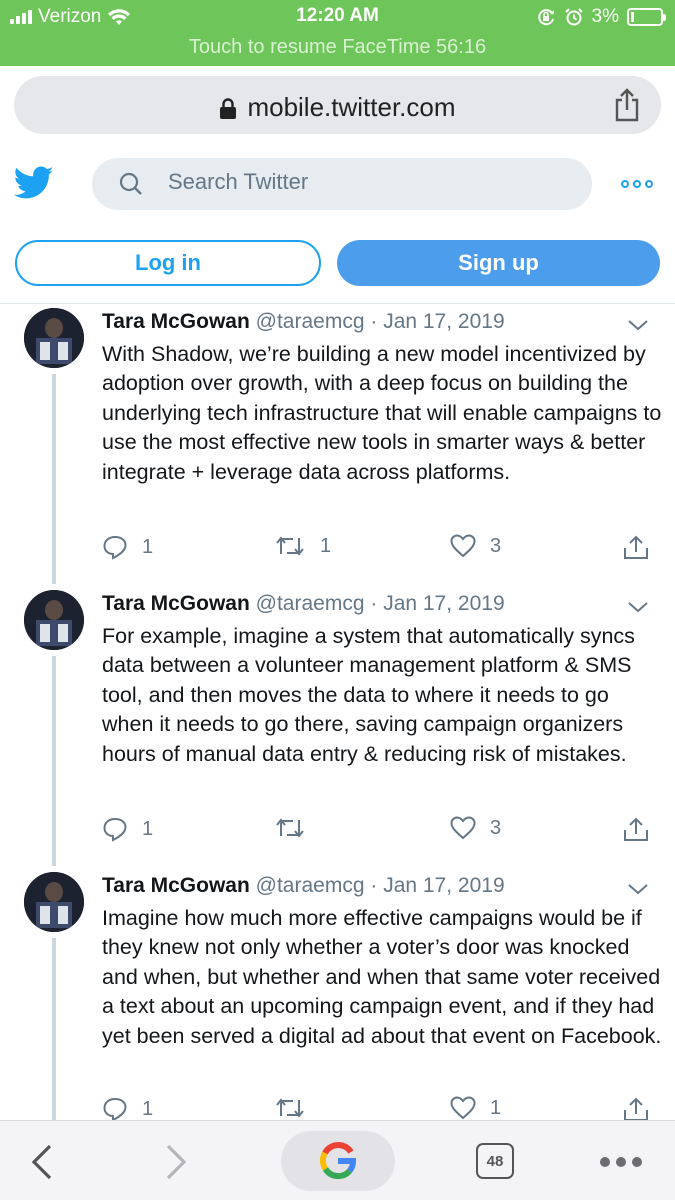 The image size is (675, 1200). I want to click on login-button: Log in, so click(168, 263).